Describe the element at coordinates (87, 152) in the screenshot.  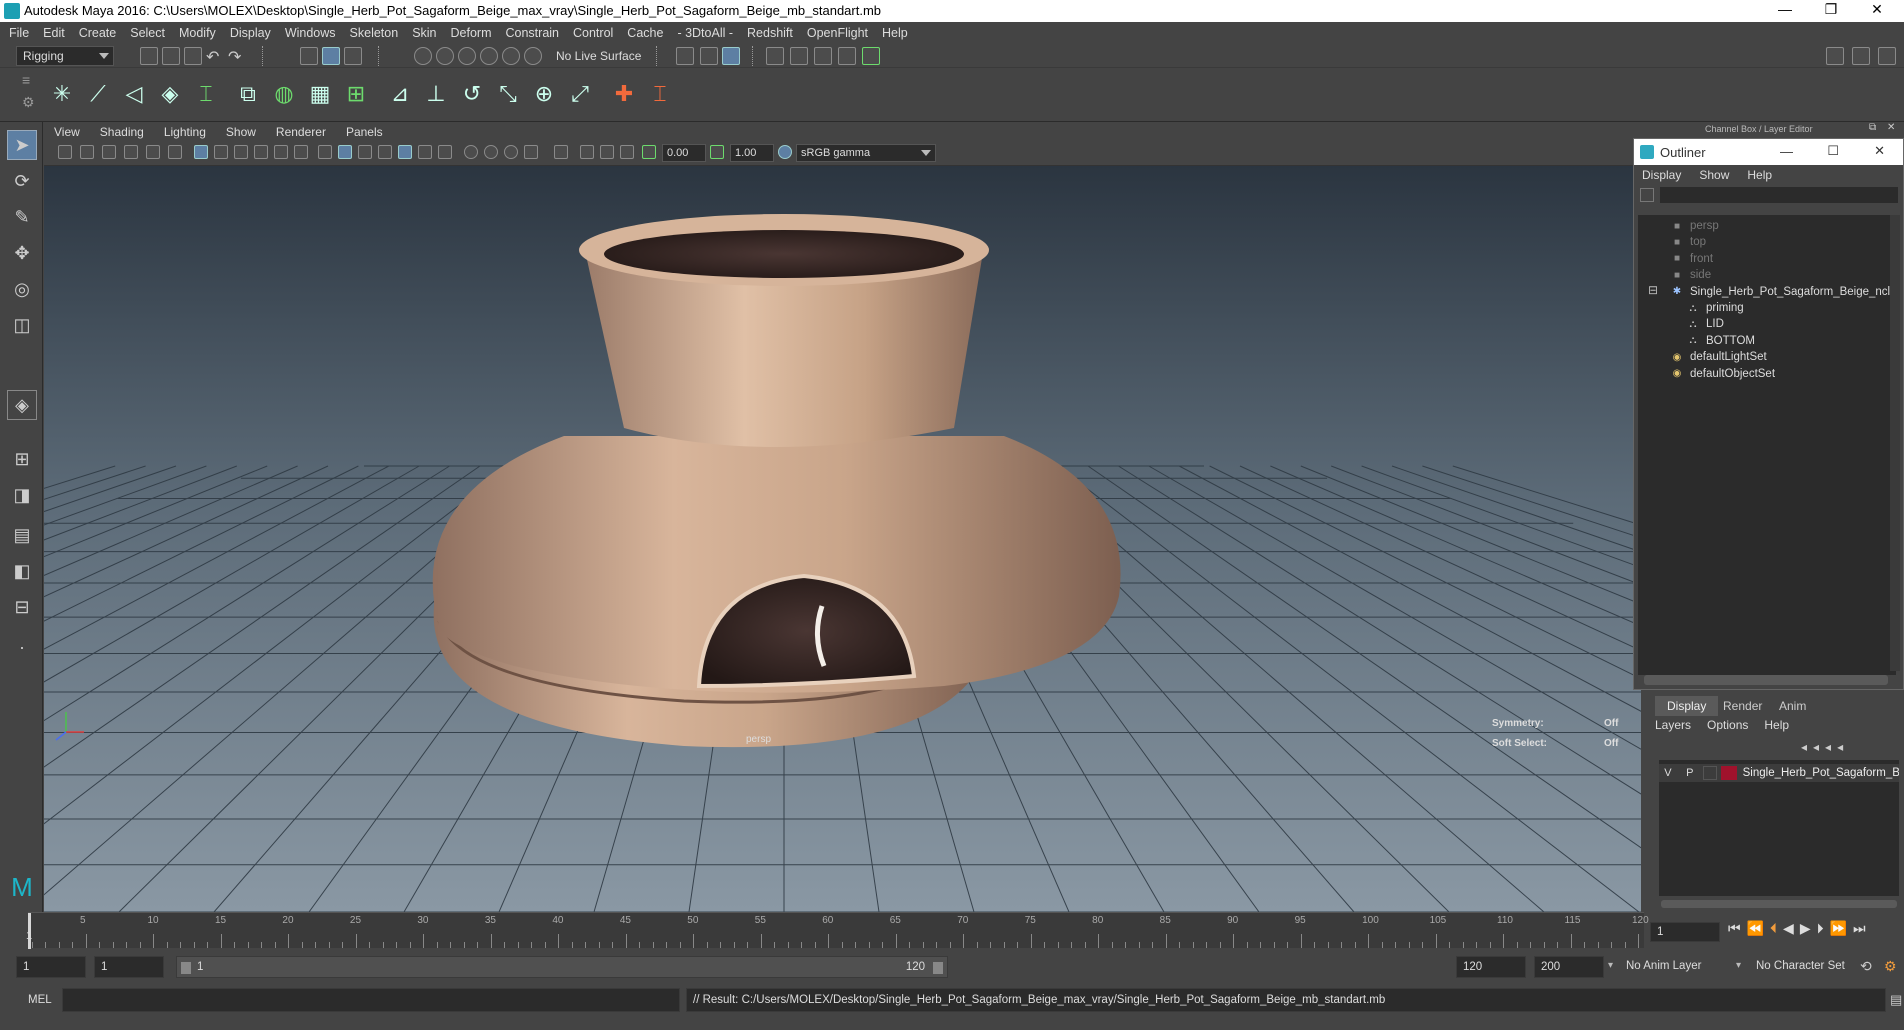
I see `camera-attributes-icon` at that location.